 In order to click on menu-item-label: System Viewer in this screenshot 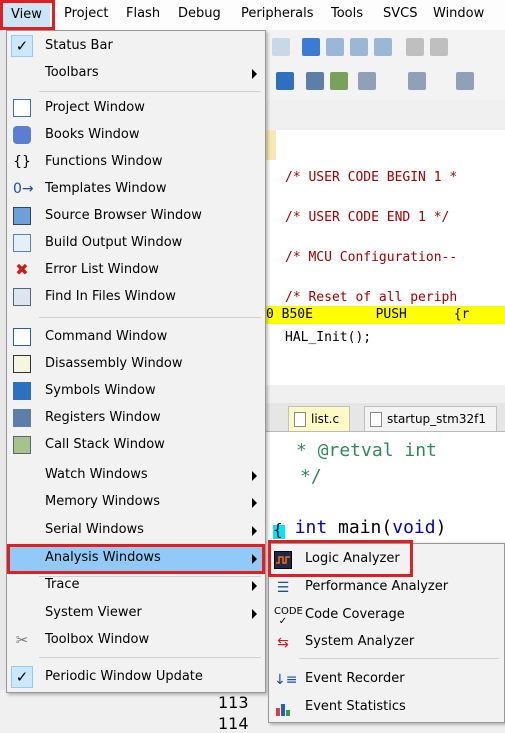, I will do `click(93, 612)`.